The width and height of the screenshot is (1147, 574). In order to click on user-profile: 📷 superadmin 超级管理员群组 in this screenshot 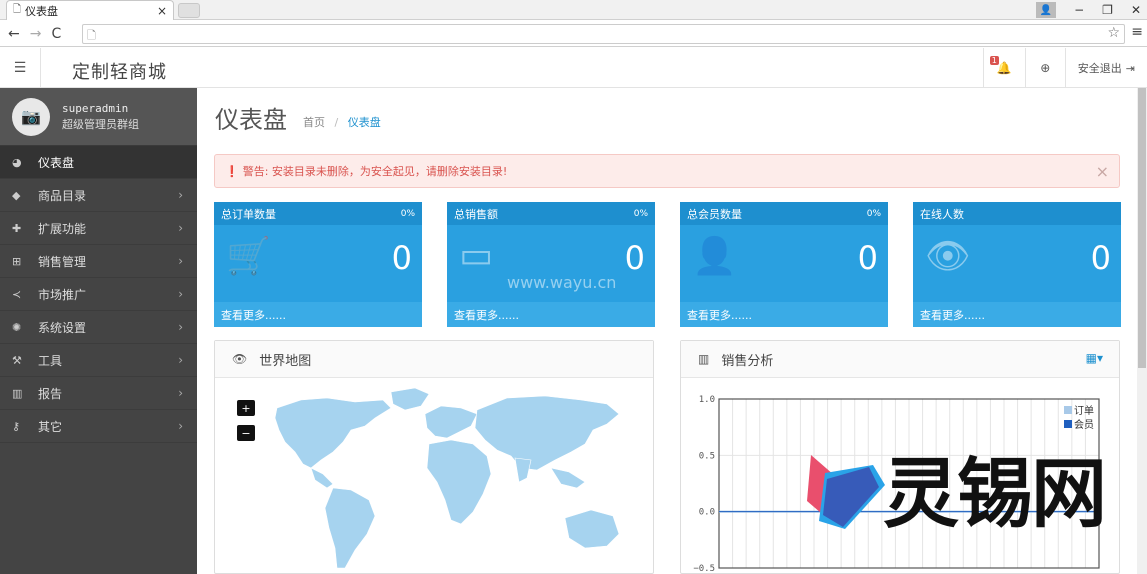, I will do `click(98, 117)`.